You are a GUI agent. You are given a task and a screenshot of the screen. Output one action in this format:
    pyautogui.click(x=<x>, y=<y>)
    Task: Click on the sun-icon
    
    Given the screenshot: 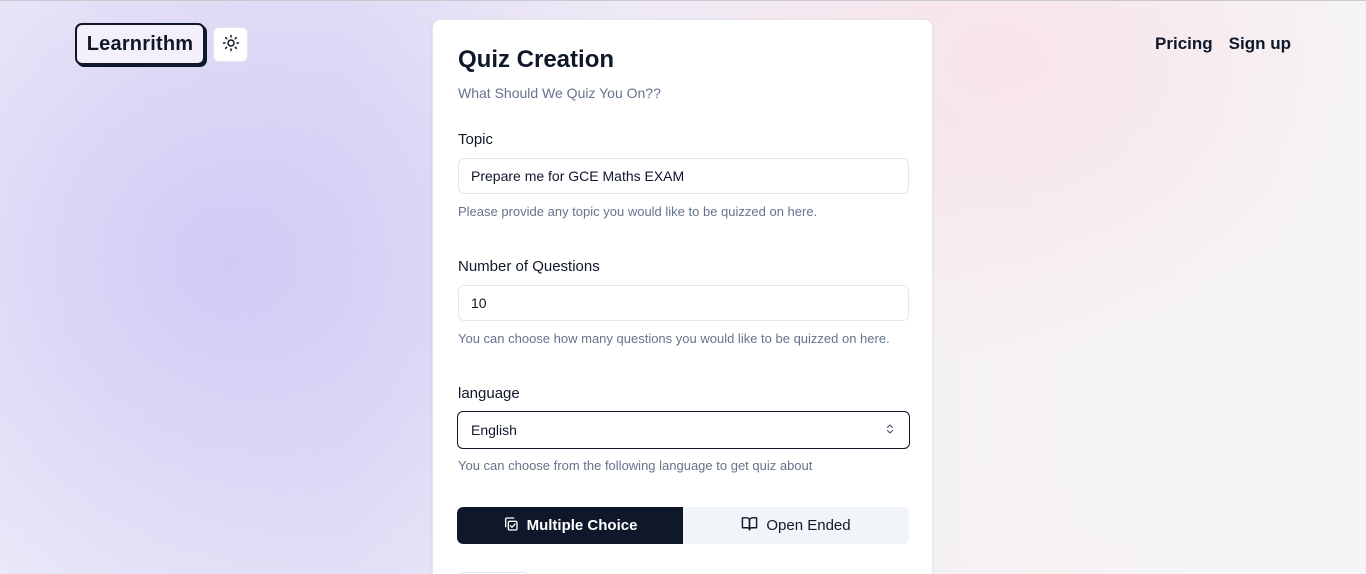 What is the action you would take?
    pyautogui.click(x=231, y=44)
    